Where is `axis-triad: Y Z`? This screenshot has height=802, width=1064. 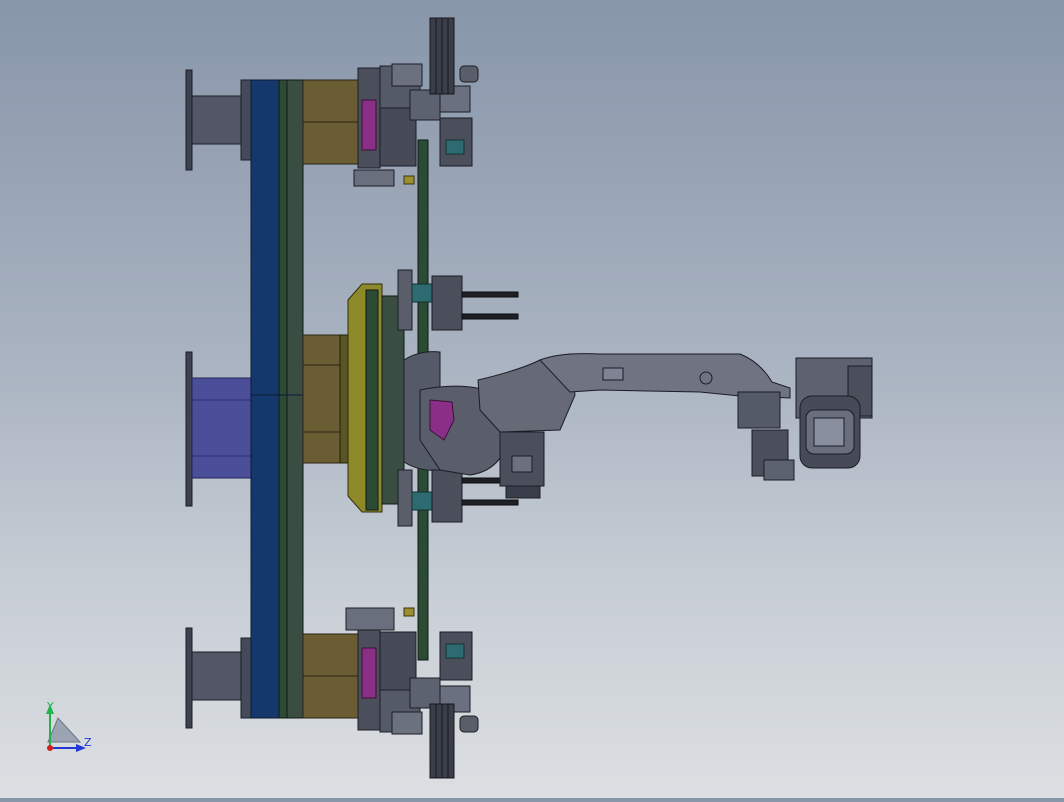 axis-triad: Y Z is located at coordinates (69, 726).